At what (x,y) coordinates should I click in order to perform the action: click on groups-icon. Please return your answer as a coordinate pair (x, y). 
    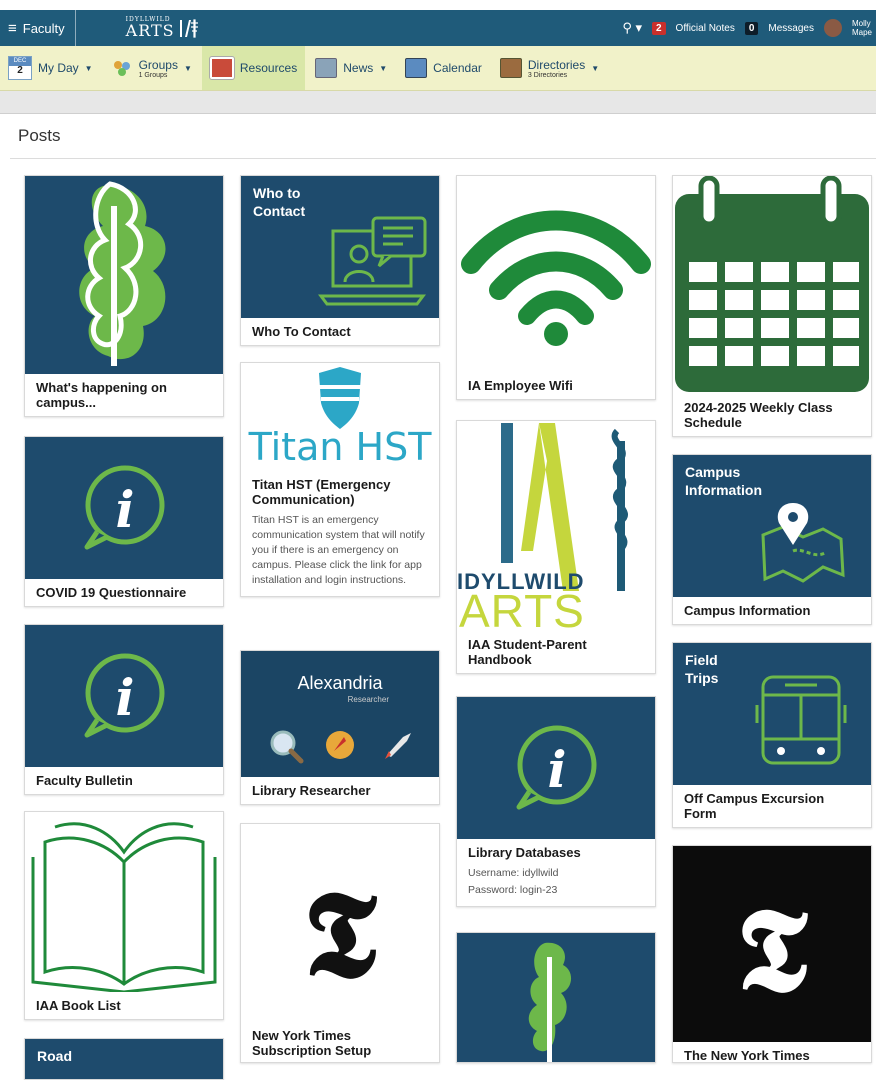
    Looking at the image, I should click on (121, 68).